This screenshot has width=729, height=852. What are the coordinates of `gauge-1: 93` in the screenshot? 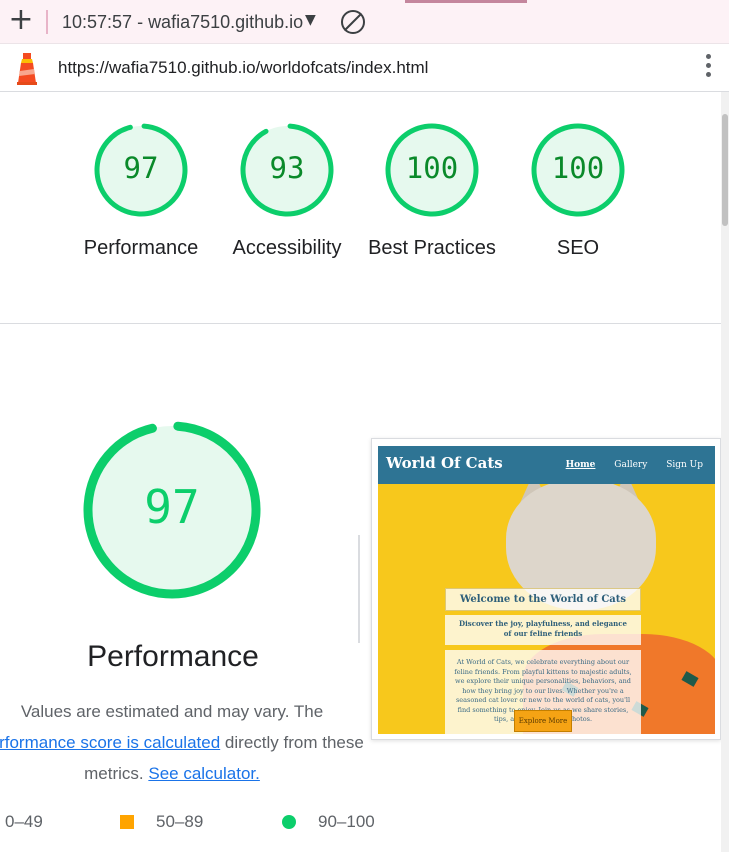 It's located at (287, 170).